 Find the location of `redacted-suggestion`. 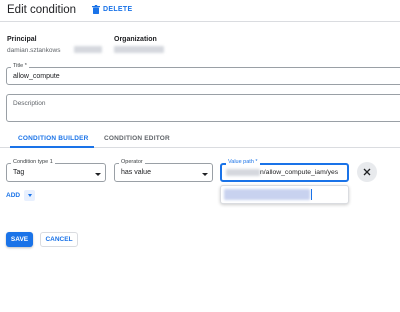

redacted-suggestion is located at coordinates (267, 194).